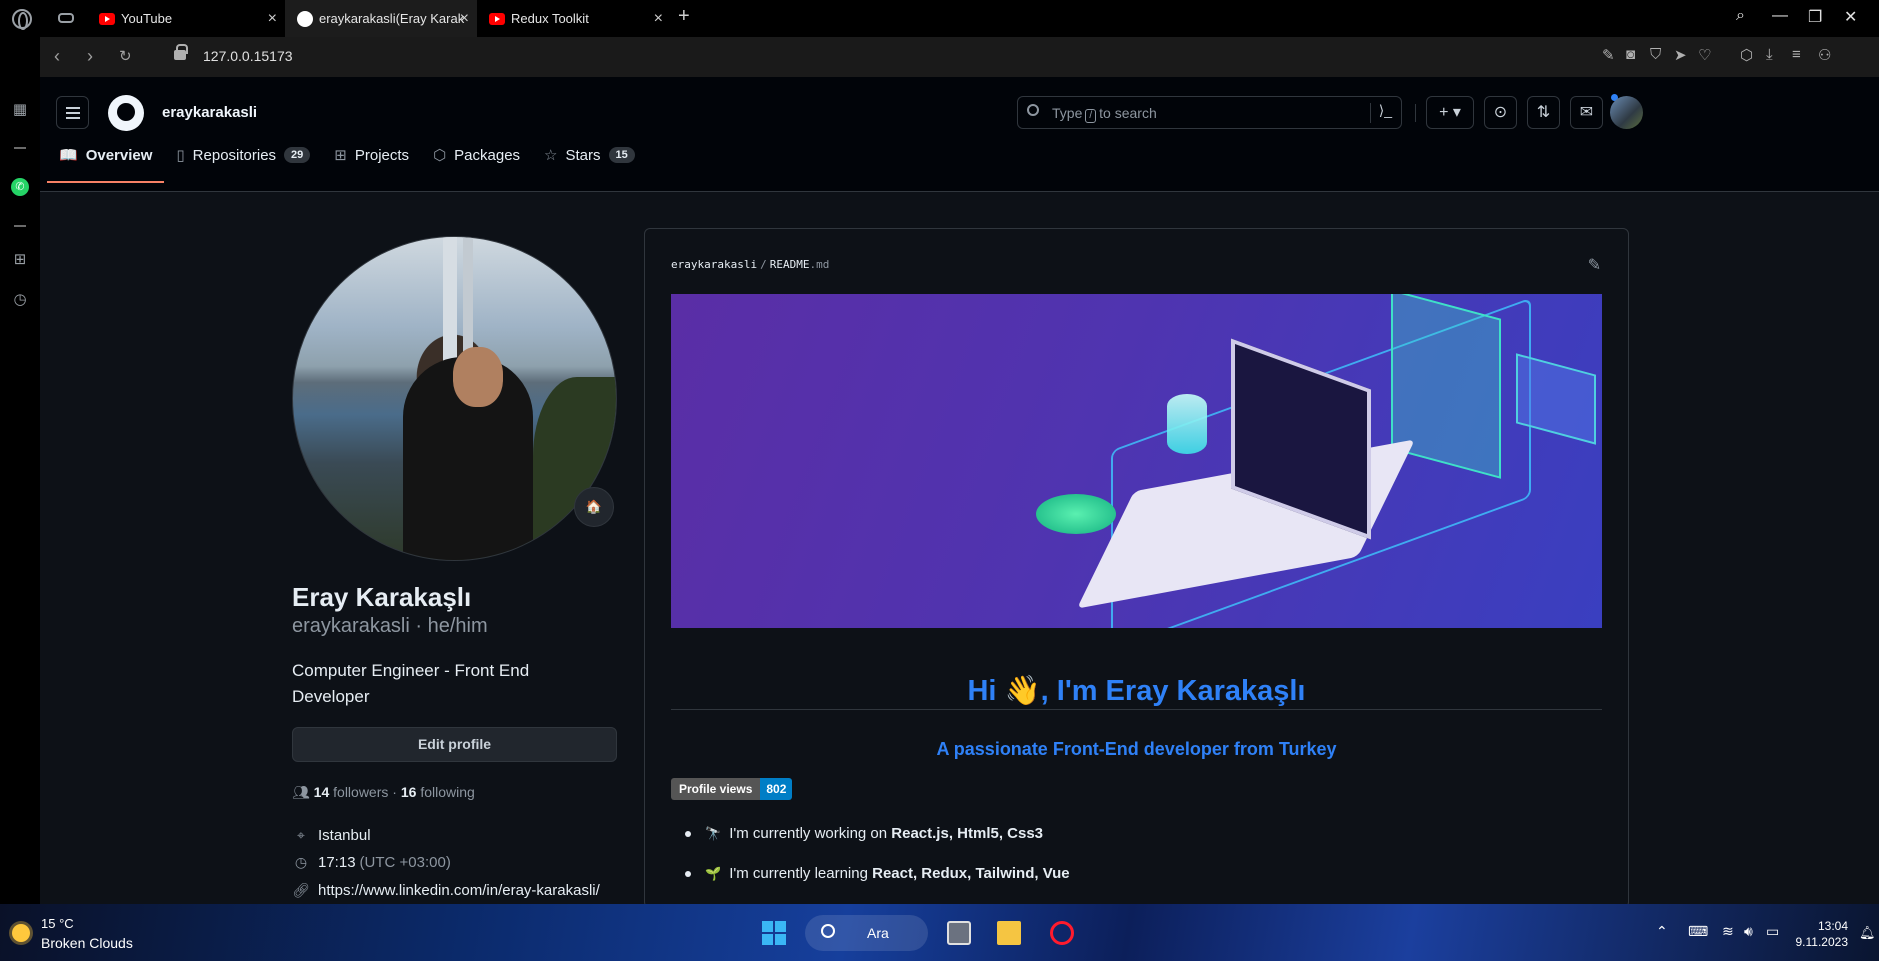 The width and height of the screenshot is (1879, 961). I want to click on github-icon, so click(305, 18).